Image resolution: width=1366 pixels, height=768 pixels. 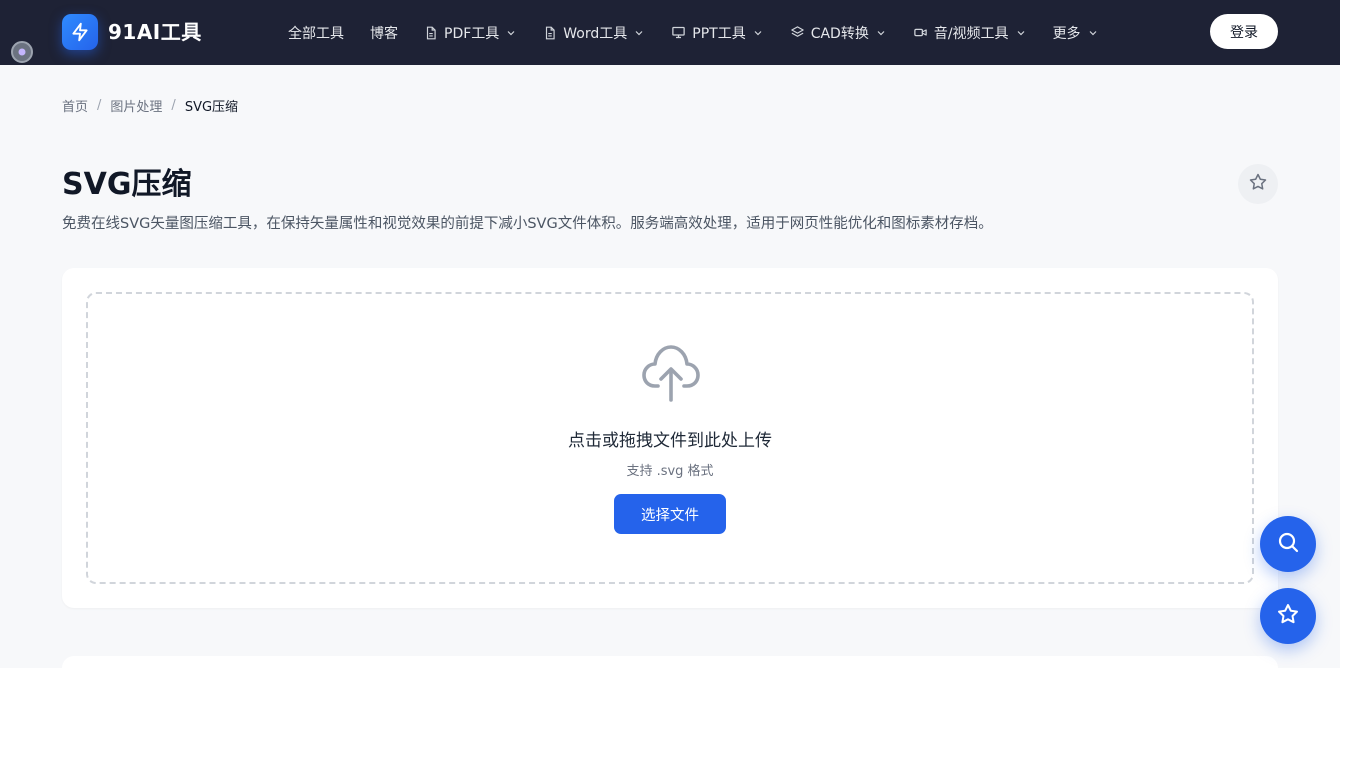 What do you see at coordinates (22, 52) in the screenshot?
I see `extension-icon` at bounding box center [22, 52].